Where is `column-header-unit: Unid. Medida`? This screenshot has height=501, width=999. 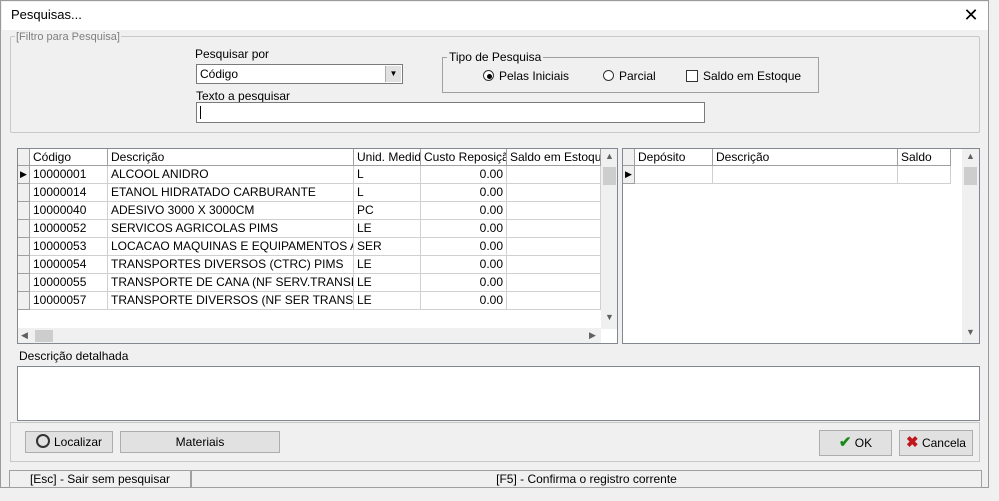 column-header-unit: Unid. Medida is located at coordinates (387, 157).